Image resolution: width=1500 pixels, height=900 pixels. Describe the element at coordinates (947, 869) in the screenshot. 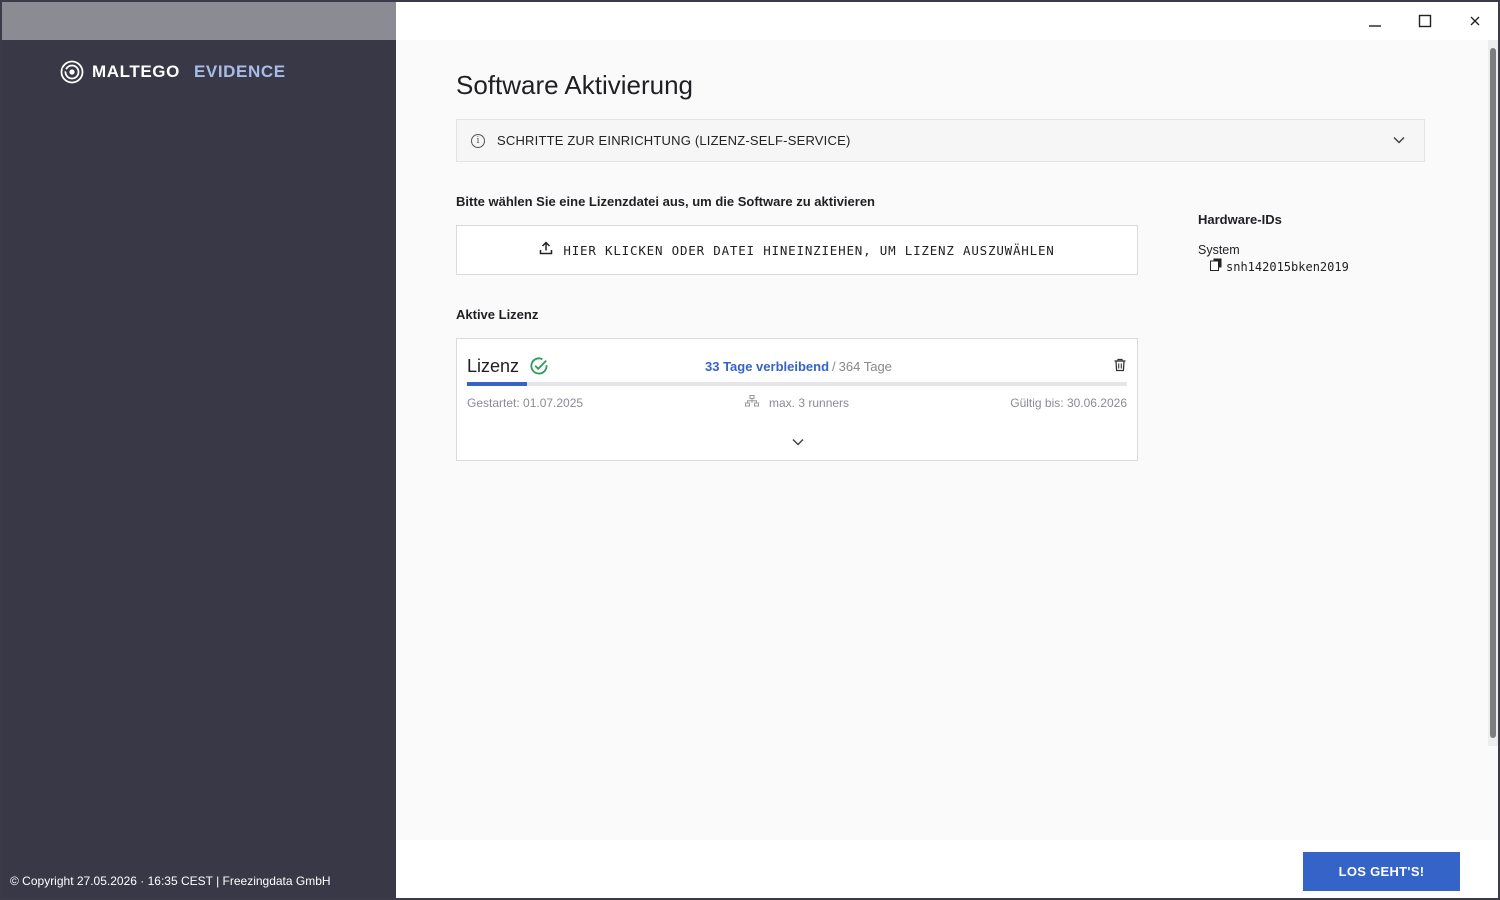

I see `footer-bar: LOS GEHT'S!` at that location.